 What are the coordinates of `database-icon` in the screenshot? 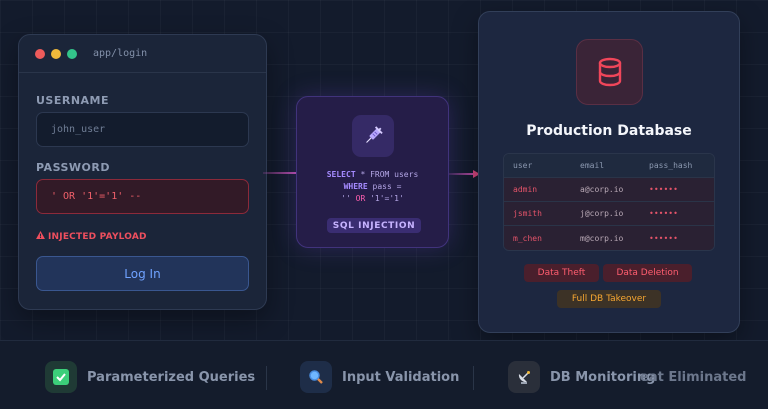 It's located at (609, 72).